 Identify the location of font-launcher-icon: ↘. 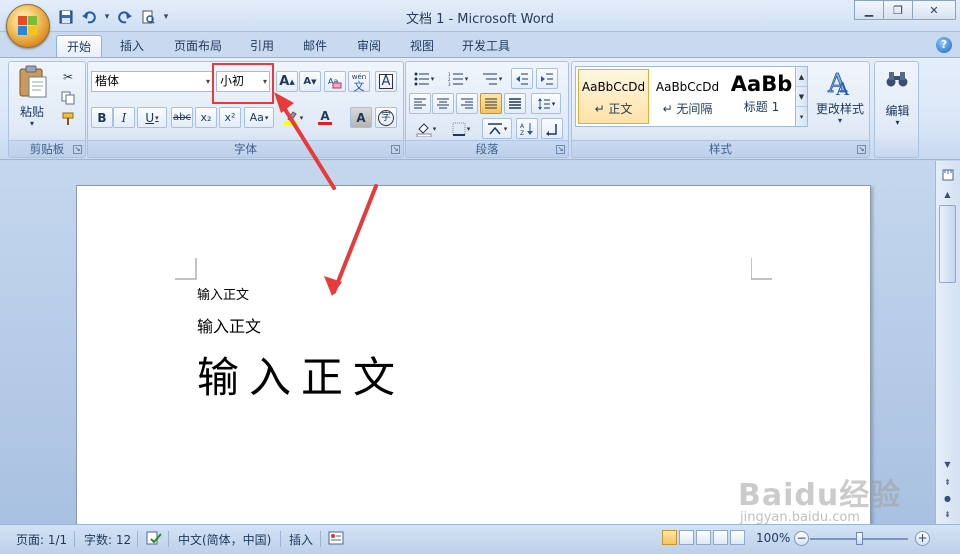
(395, 149).